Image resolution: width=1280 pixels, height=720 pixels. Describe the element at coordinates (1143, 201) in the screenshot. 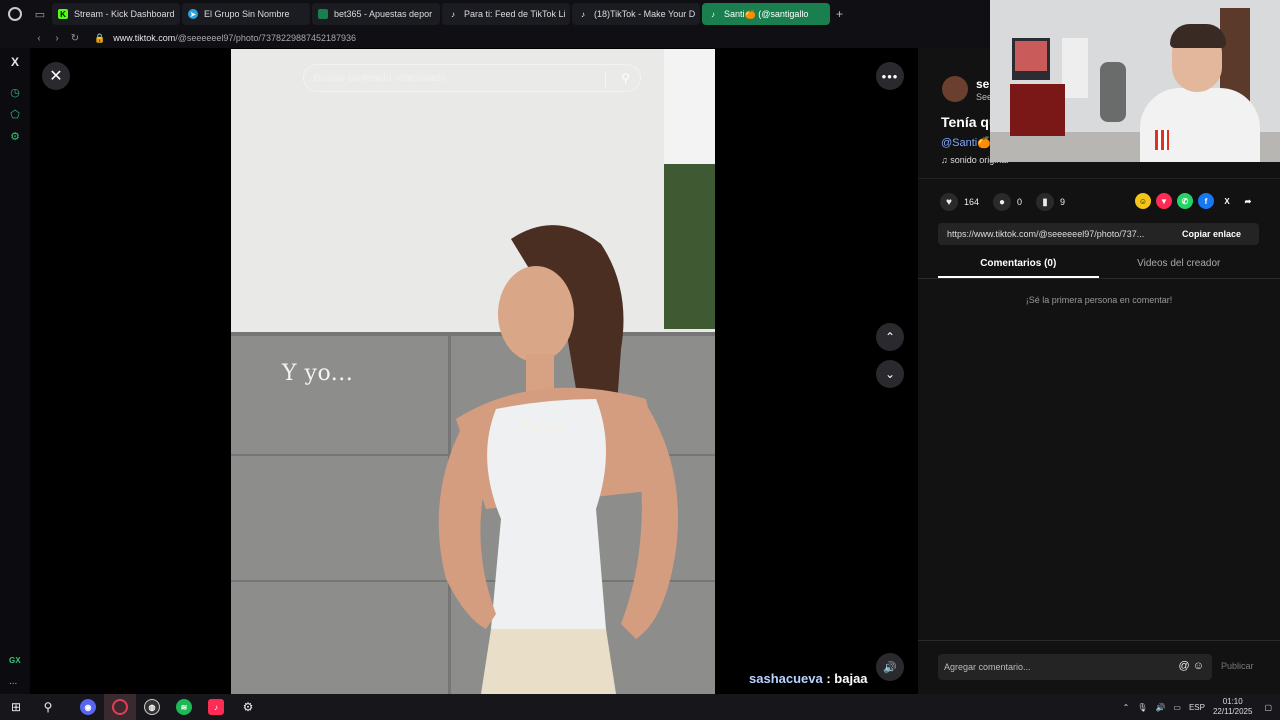

I see `embed-icon: ☺` at that location.